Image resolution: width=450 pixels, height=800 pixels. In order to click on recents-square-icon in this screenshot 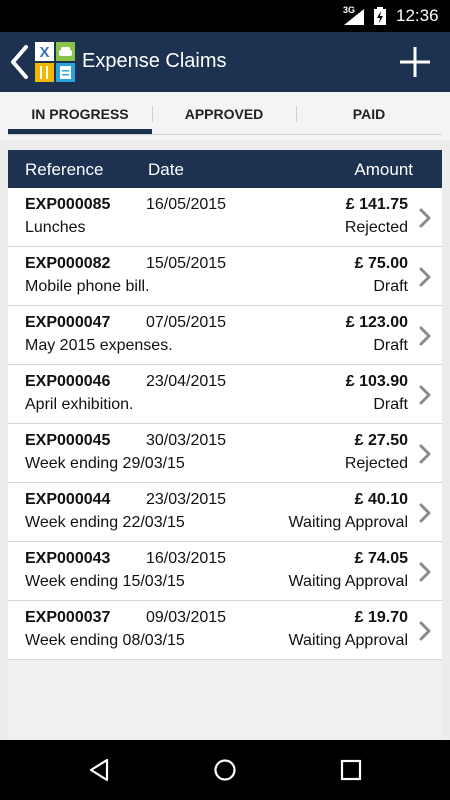, I will do `click(351, 770)`.